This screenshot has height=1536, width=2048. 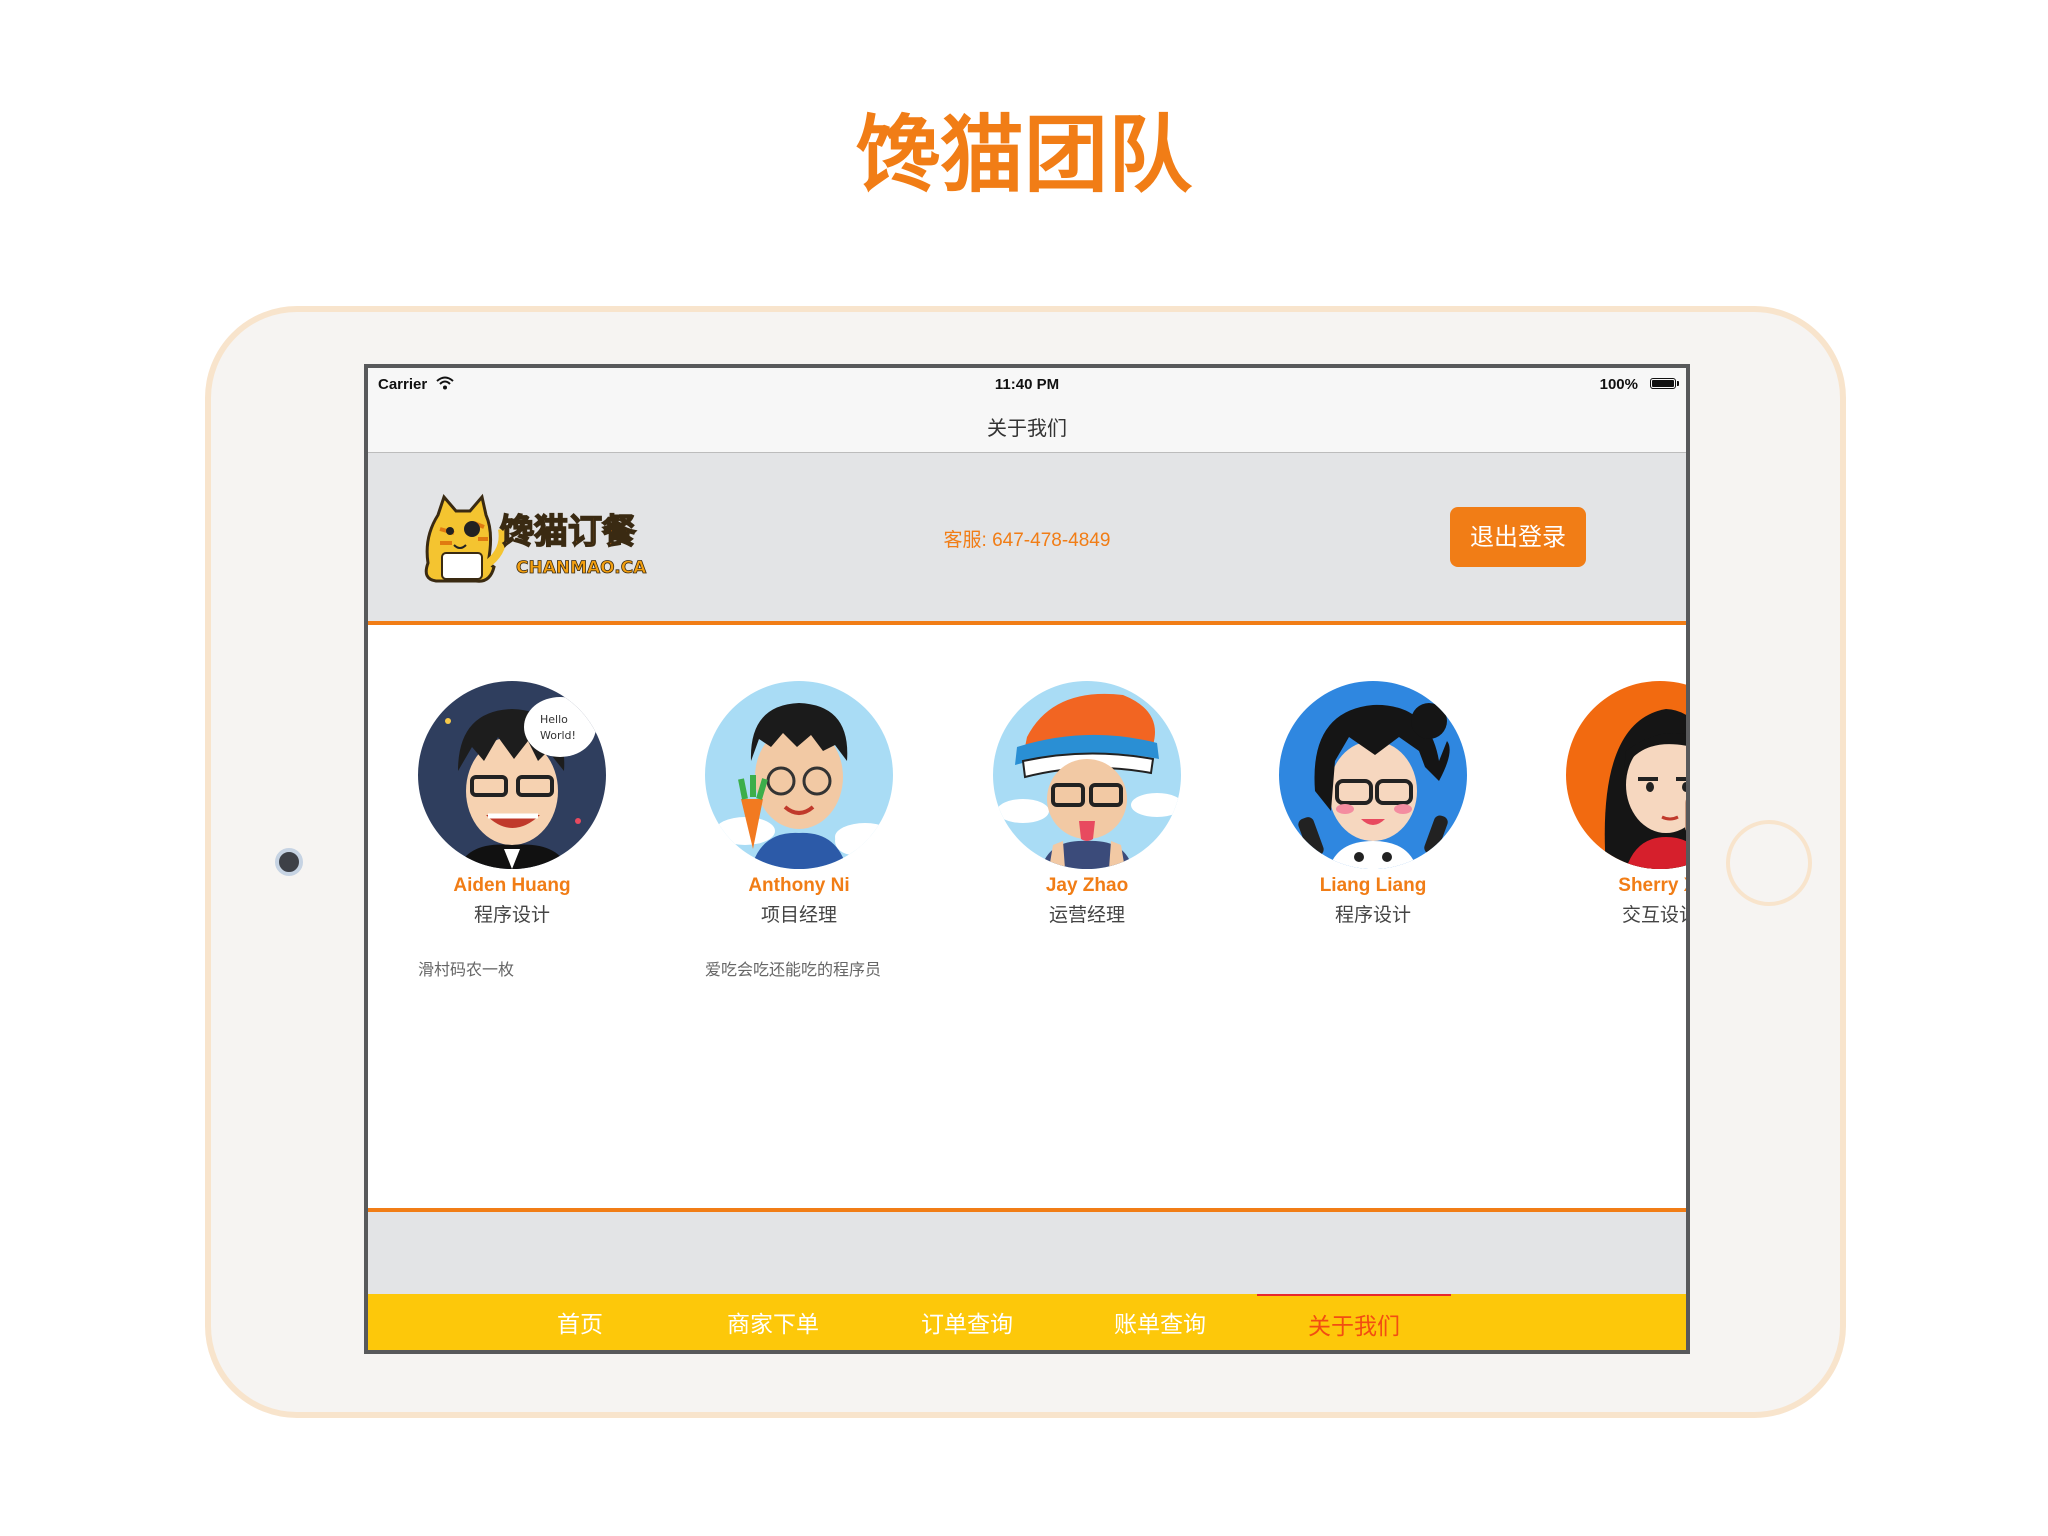 I want to click on member-role: 项目经理, so click(x=798, y=915).